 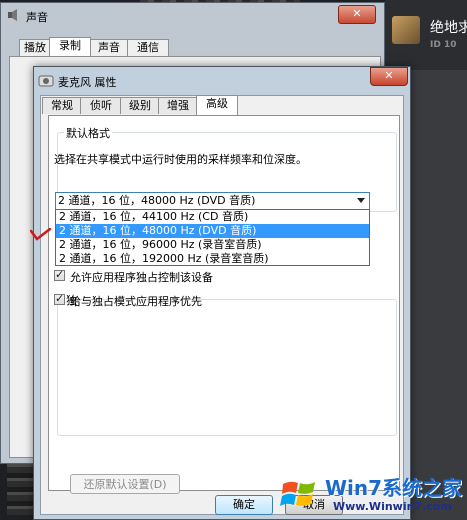 What do you see at coordinates (443, 45) in the screenshot?
I see `game-id: ID 10` at bounding box center [443, 45].